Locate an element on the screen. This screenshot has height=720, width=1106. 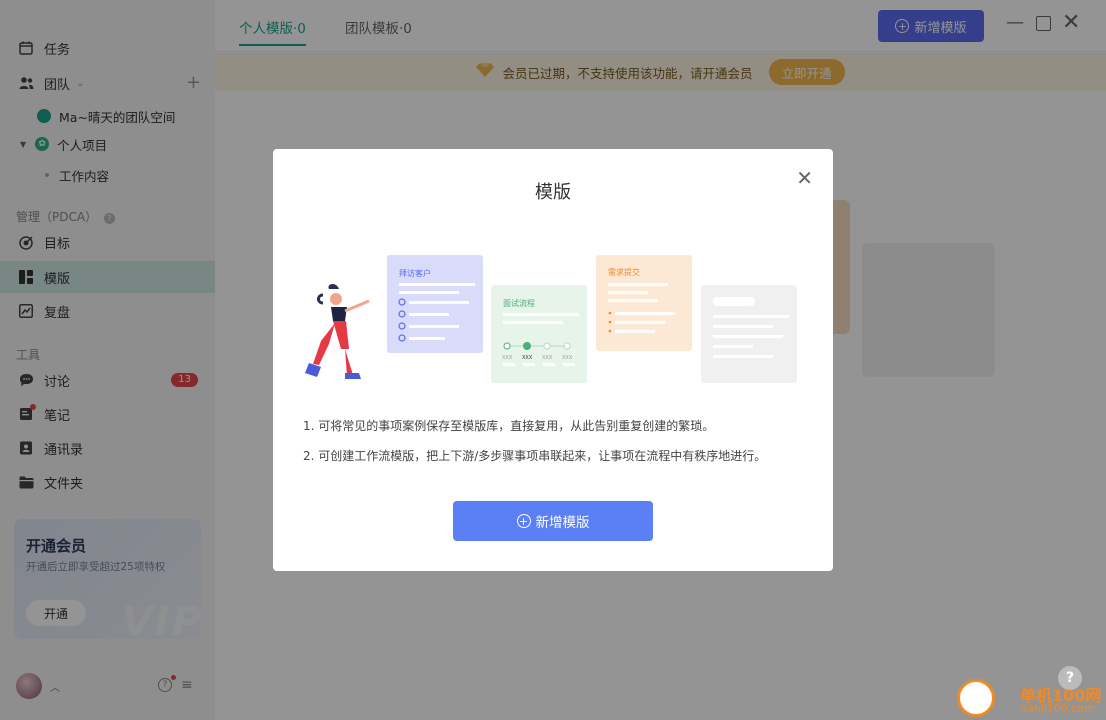
plus-circle-icon: + is located at coordinates (523, 521).